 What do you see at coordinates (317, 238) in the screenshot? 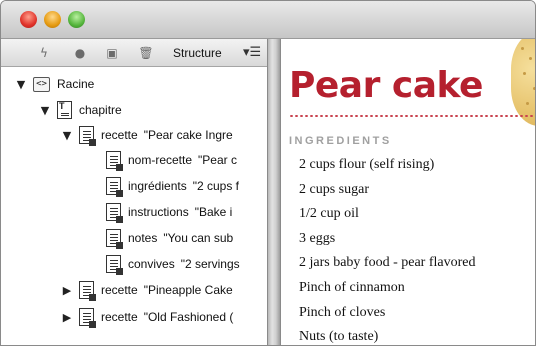
I see `ingredient-item: 3 eggs` at bounding box center [317, 238].